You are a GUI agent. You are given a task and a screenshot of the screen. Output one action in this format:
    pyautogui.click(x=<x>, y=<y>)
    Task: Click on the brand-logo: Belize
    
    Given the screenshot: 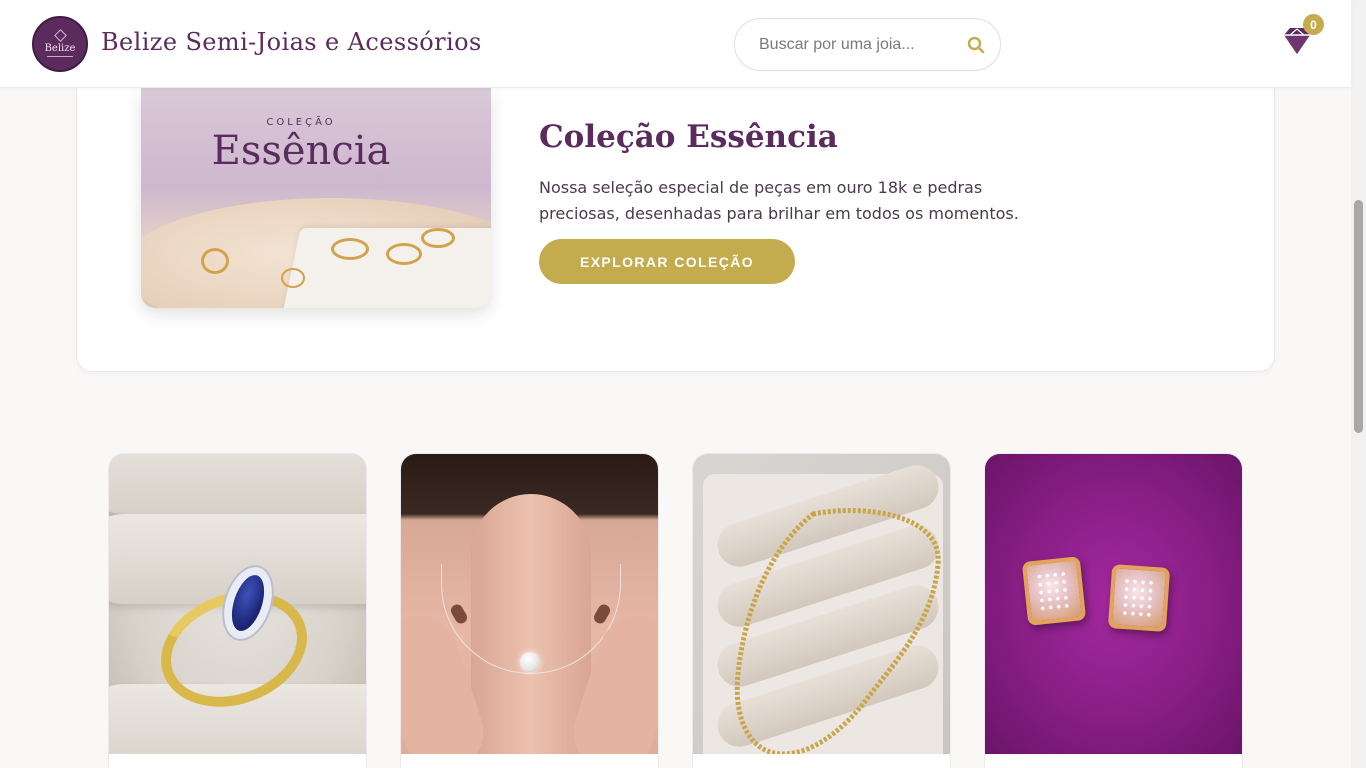 What is the action you would take?
    pyautogui.click(x=60, y=44)
    